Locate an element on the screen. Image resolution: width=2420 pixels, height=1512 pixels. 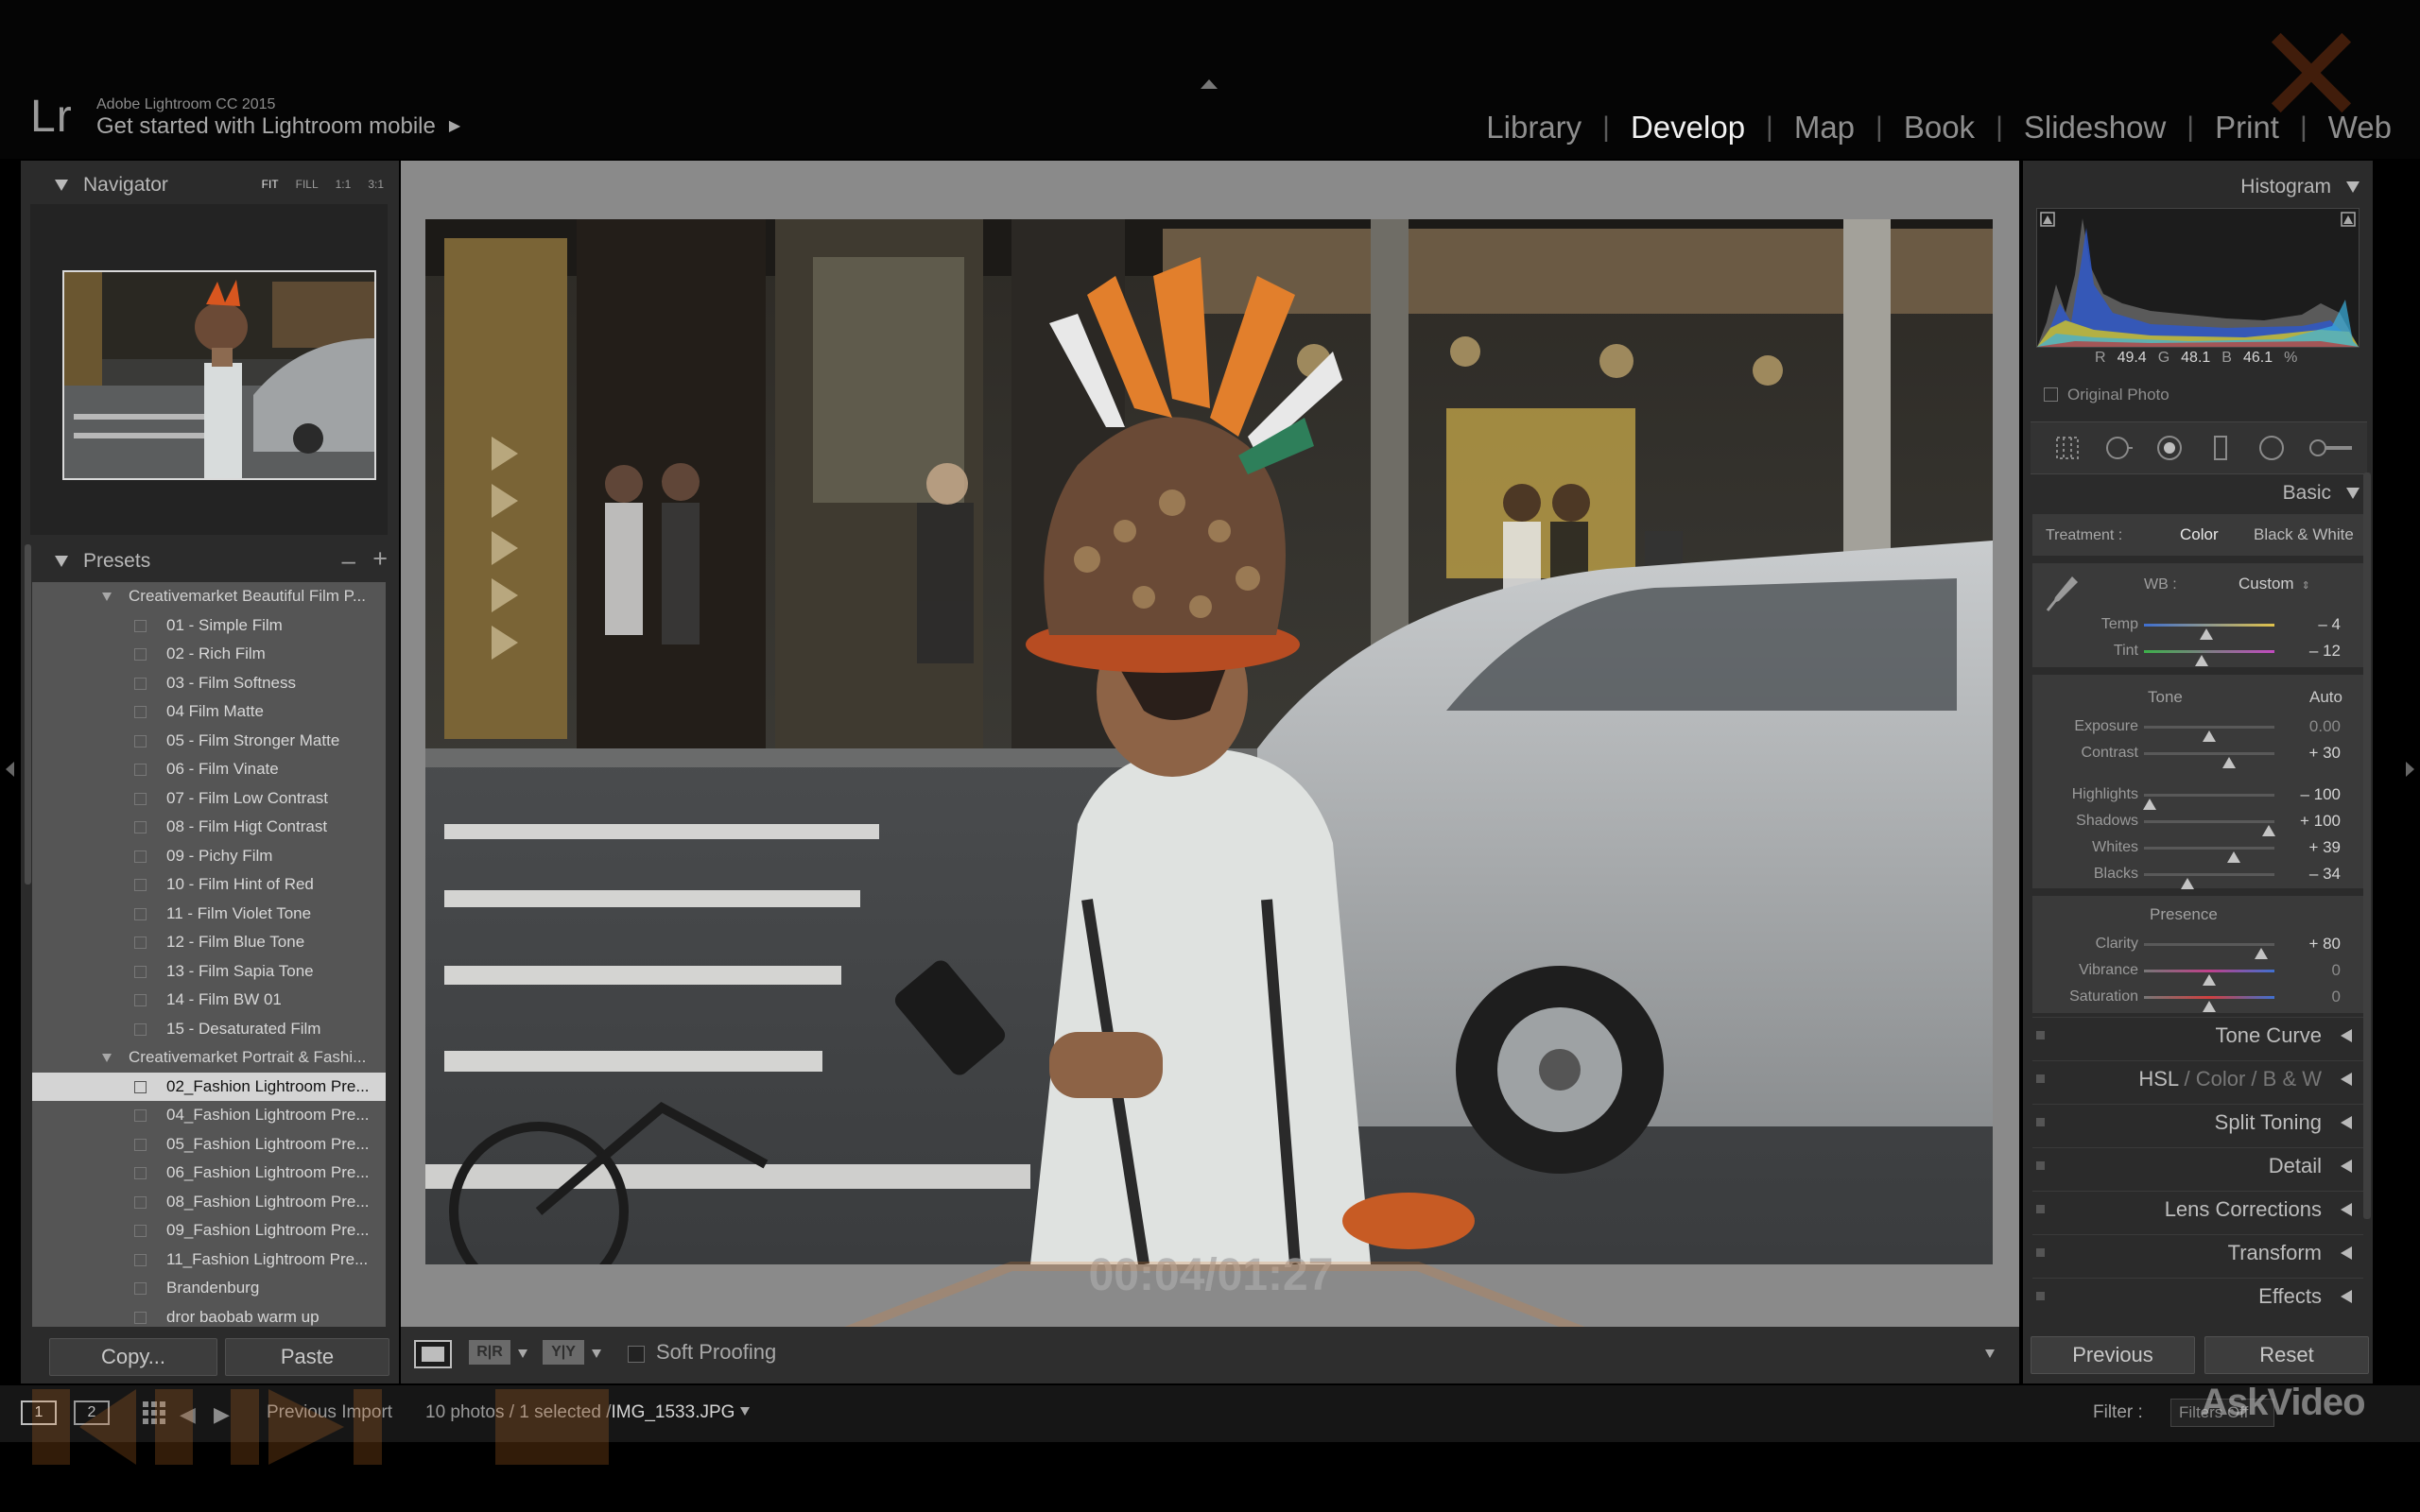
navigator-header: Navigator FIT FILL 1:1 3:1 is located at coordinates (210, 185).